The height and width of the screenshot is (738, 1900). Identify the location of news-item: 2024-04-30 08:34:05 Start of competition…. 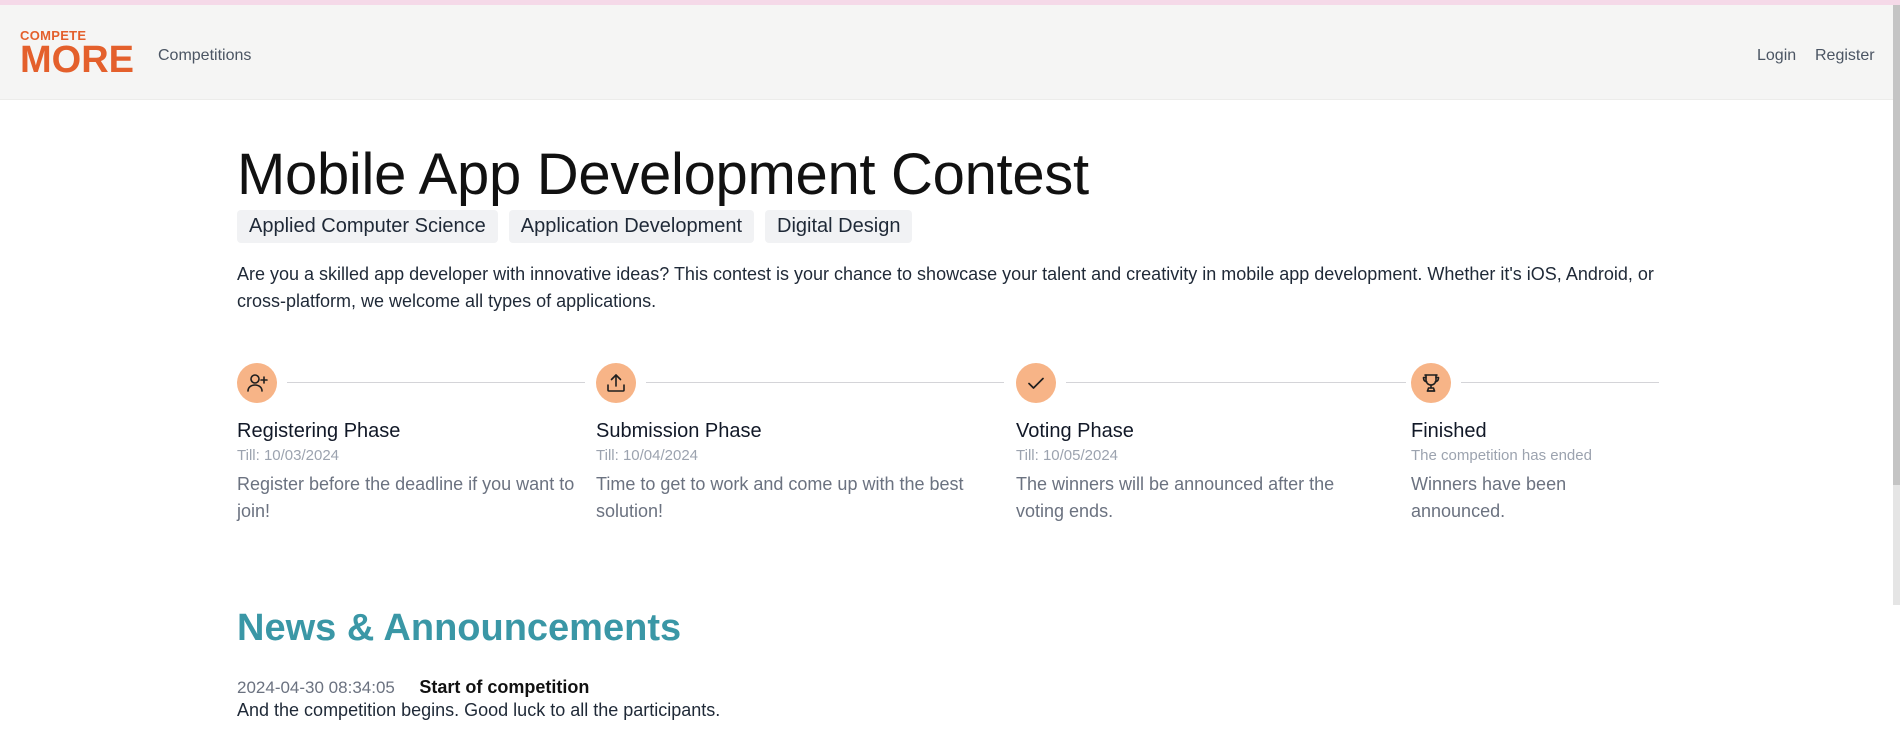
(937, 699).